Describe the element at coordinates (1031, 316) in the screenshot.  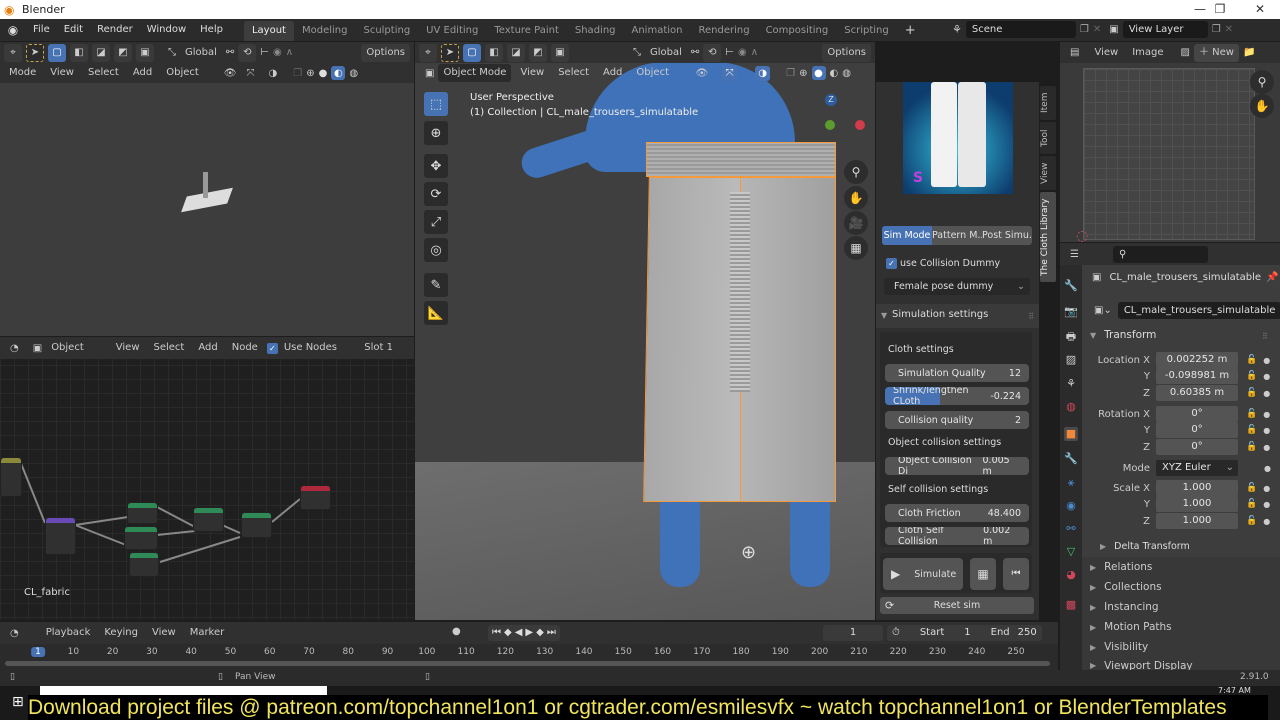
I see `drag-grip-icon: ⠿` at that location.